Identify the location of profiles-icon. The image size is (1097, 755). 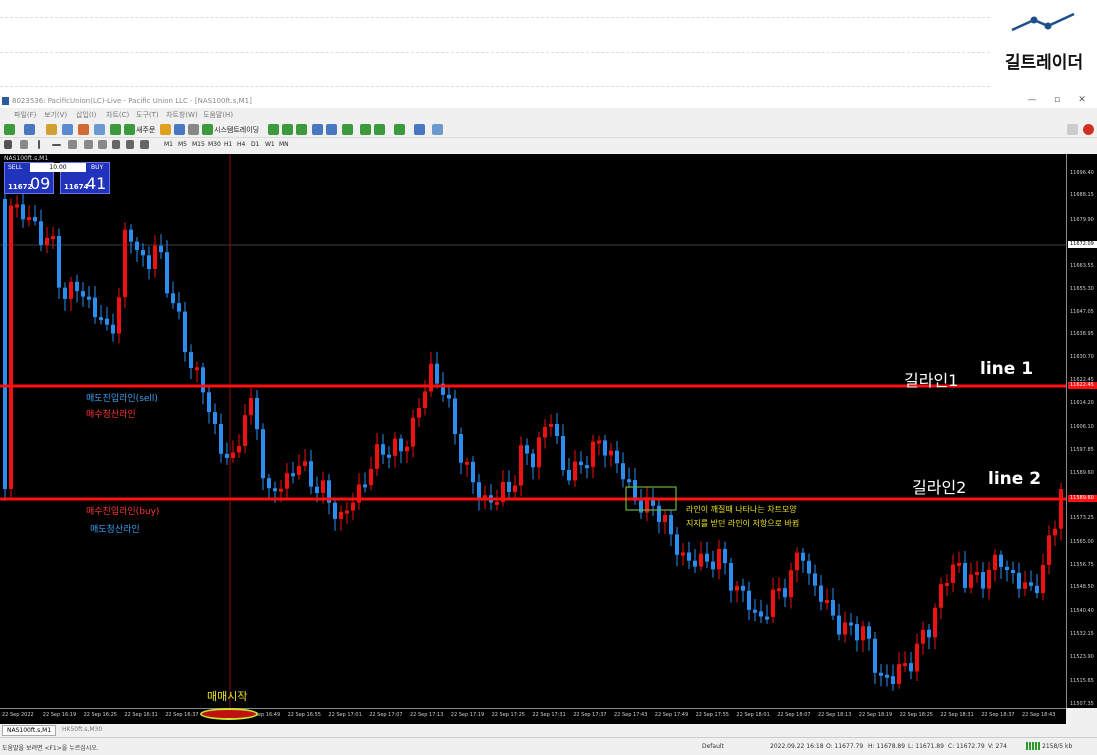
(29, 129).